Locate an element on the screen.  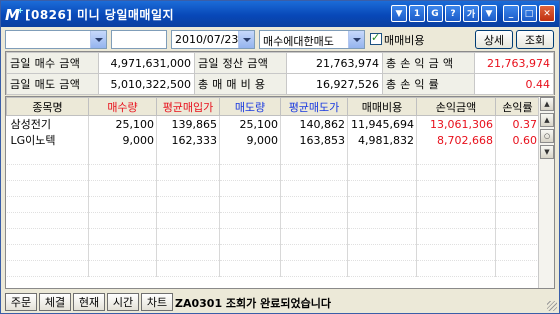
detail-button: 상세 is located at coordinates (494, 39).